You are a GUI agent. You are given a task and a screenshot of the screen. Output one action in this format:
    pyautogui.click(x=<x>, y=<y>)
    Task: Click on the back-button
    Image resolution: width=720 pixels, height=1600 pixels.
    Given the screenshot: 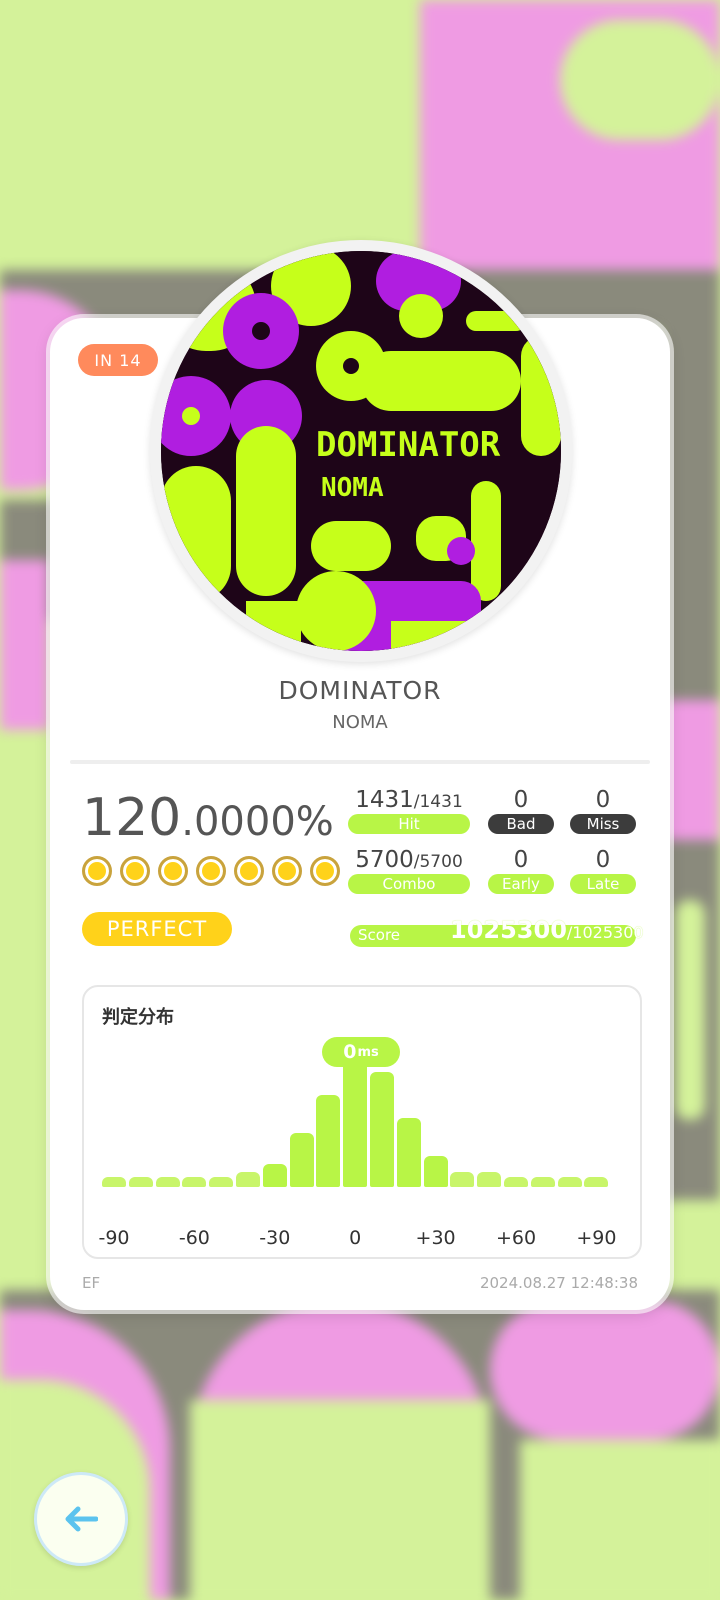 What is the action you would take?
    pyautogui.click(x=81, y=1519)
    